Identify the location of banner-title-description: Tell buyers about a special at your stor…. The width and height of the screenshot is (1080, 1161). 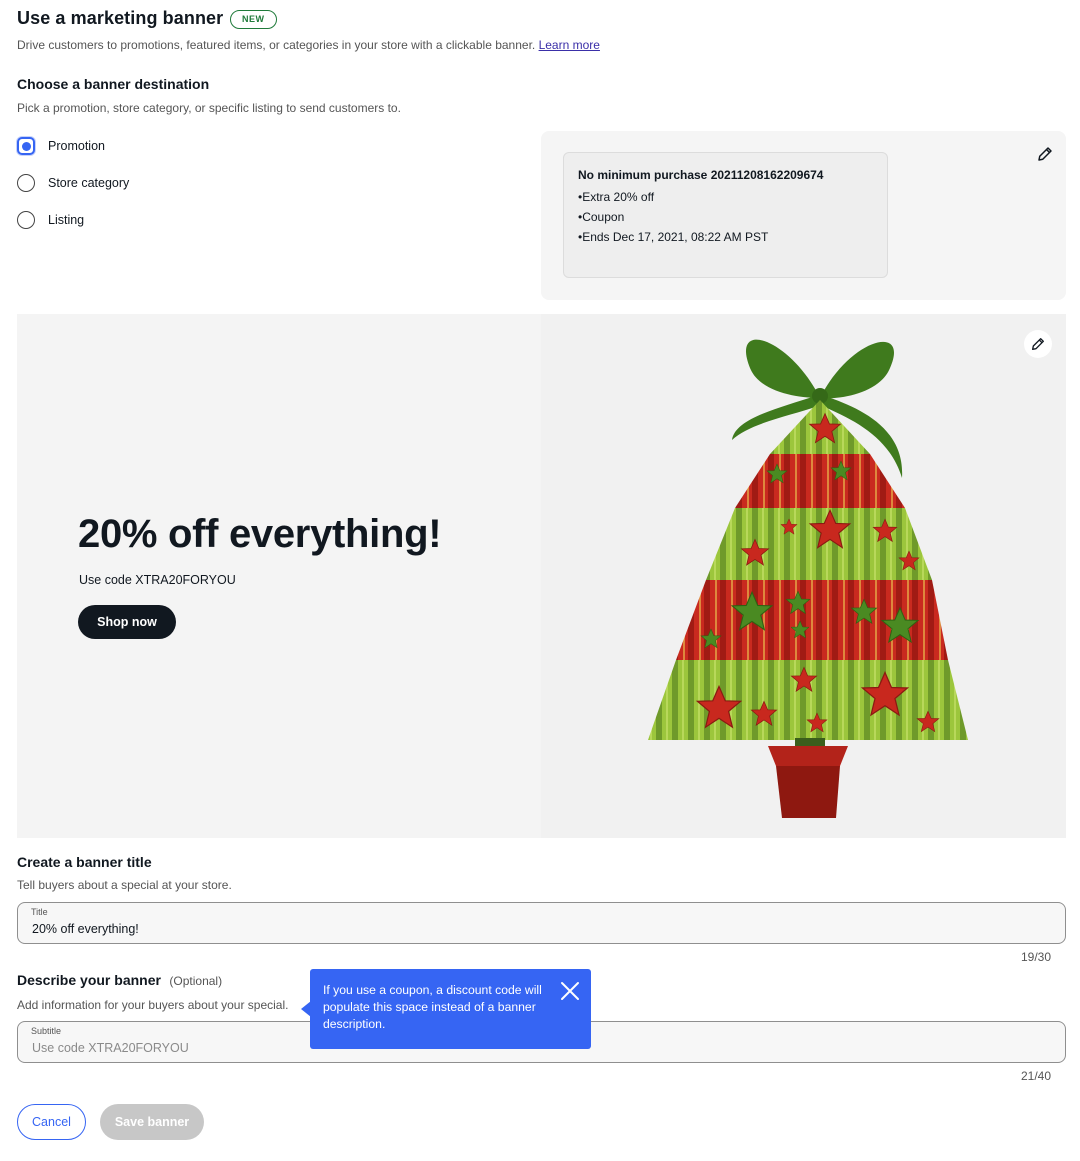
(124, 885).